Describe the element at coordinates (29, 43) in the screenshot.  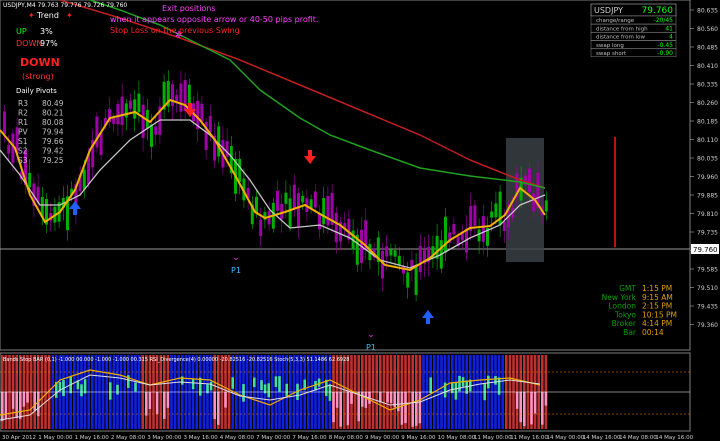
I see `trend-down-label: DOWN` at that location.